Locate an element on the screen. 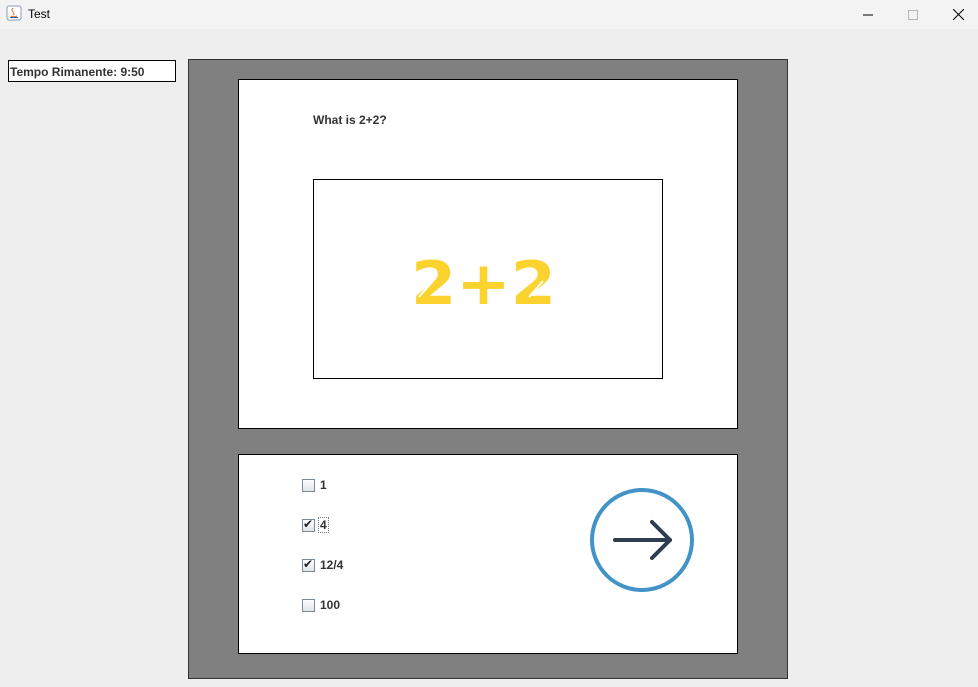  minimize-button is located at coordinates (868, 14).